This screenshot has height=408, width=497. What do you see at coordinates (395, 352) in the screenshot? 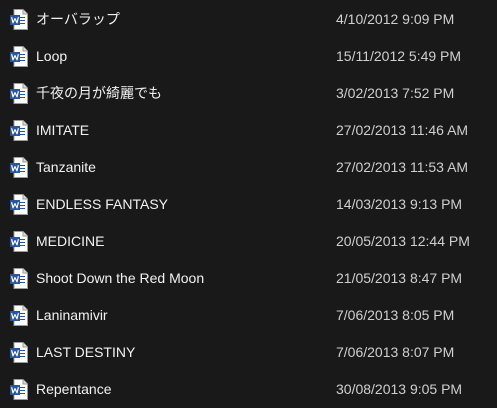
I see `file-modified-date: 7/06/2013 8:07 PM` at bounding box center [395, 352].